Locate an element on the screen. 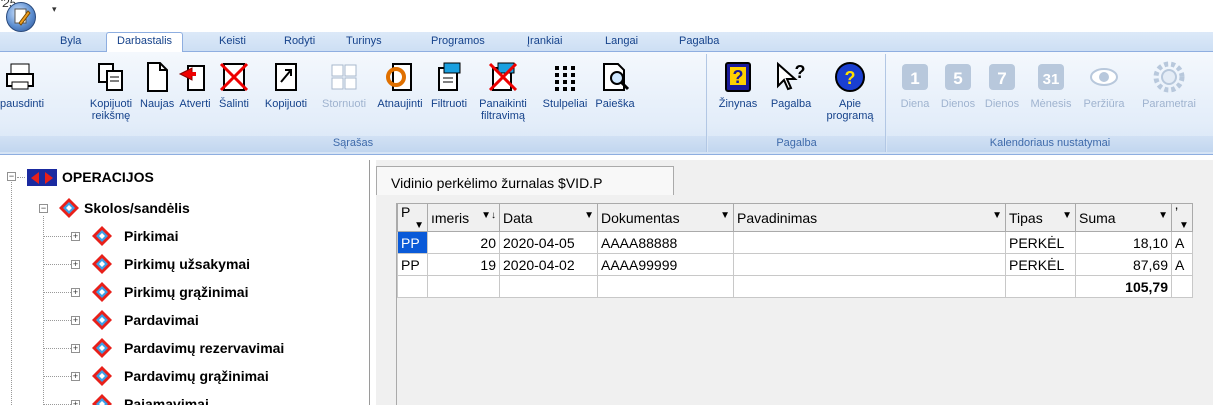 The height and width of the screenshot is (405, 1213). help-book-button: ? Žinynas is located at coordinates (738, 85).